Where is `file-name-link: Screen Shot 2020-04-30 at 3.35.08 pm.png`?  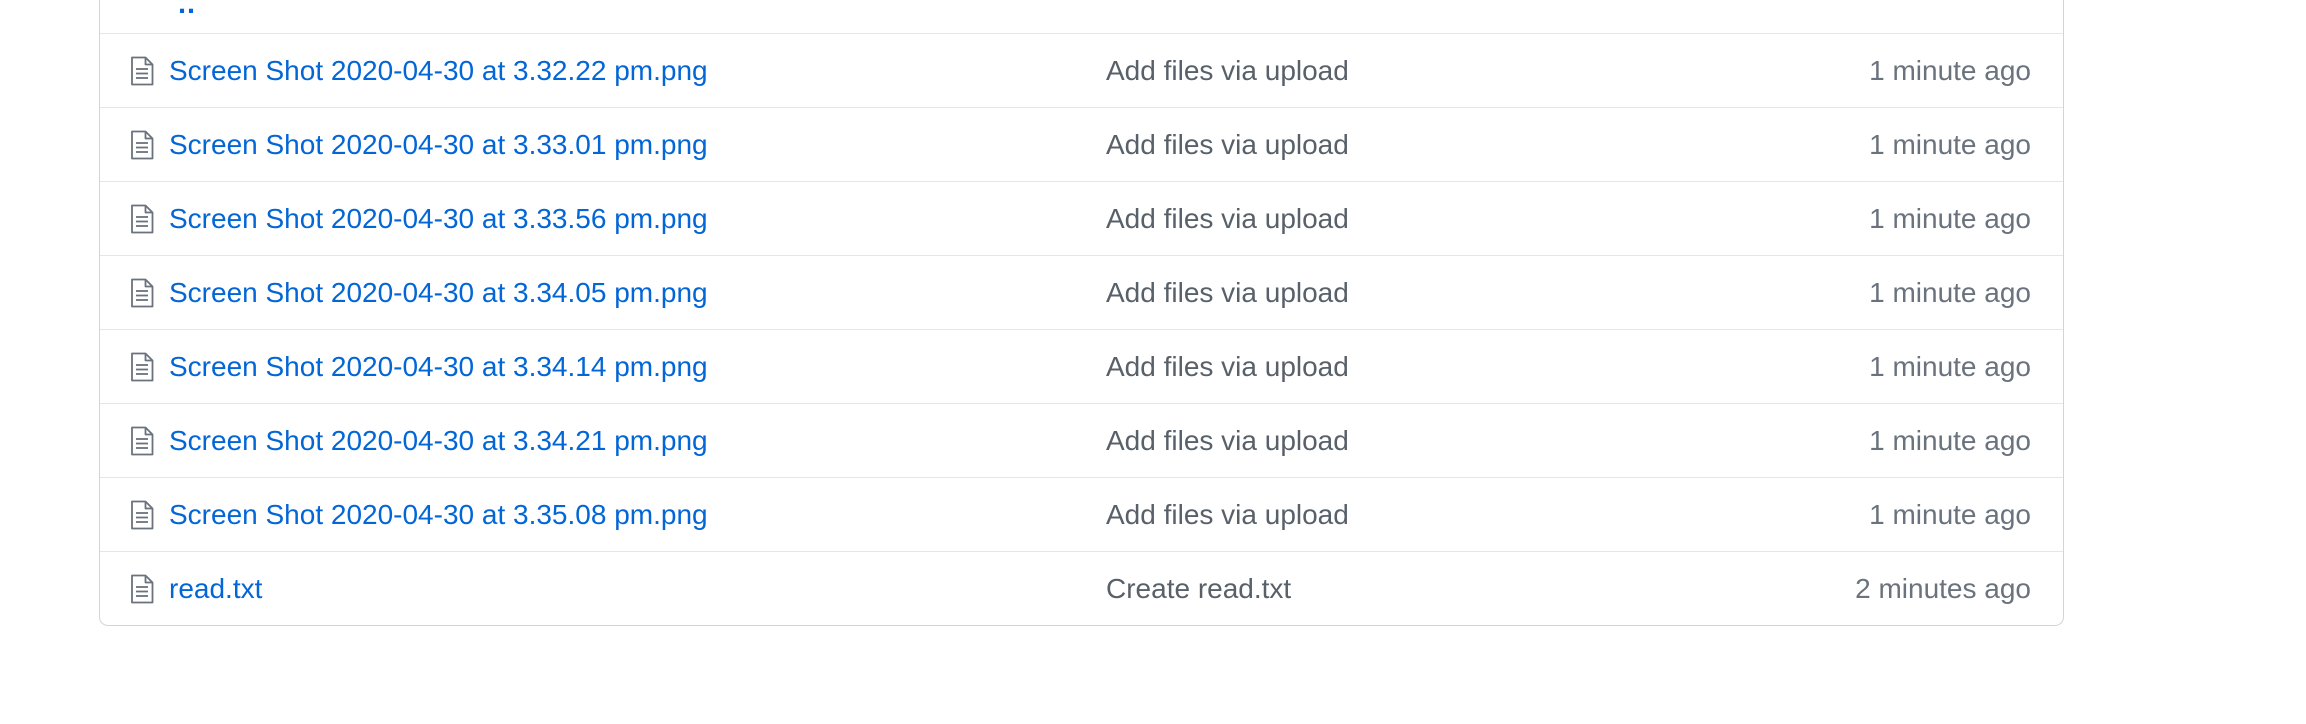 file-name-link: Screen Shot 2020-04-30 at 3.35.08 pm.png is located at coordinates (438, 515).